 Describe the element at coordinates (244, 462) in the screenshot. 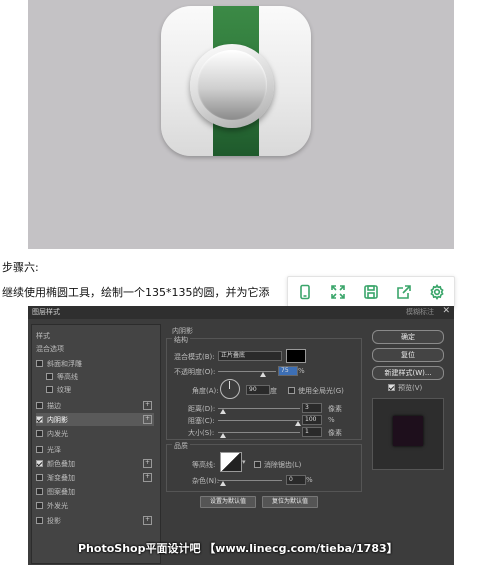

I see `chevron-down-icon: ▾` at that location.